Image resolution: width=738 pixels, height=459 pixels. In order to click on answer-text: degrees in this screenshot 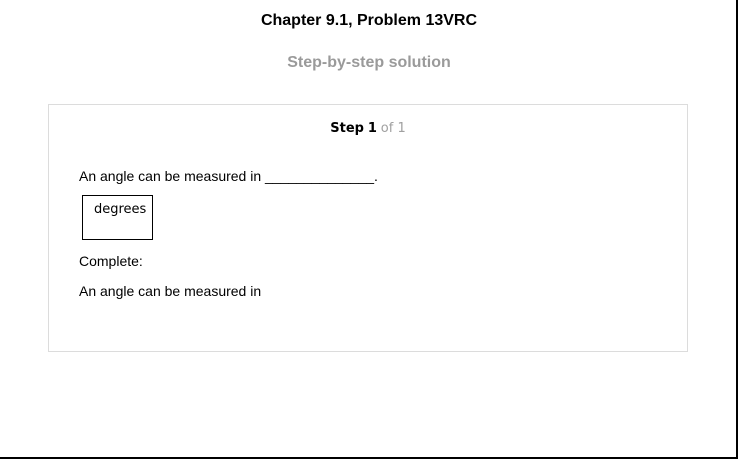, I will do `click(120, 209)`.